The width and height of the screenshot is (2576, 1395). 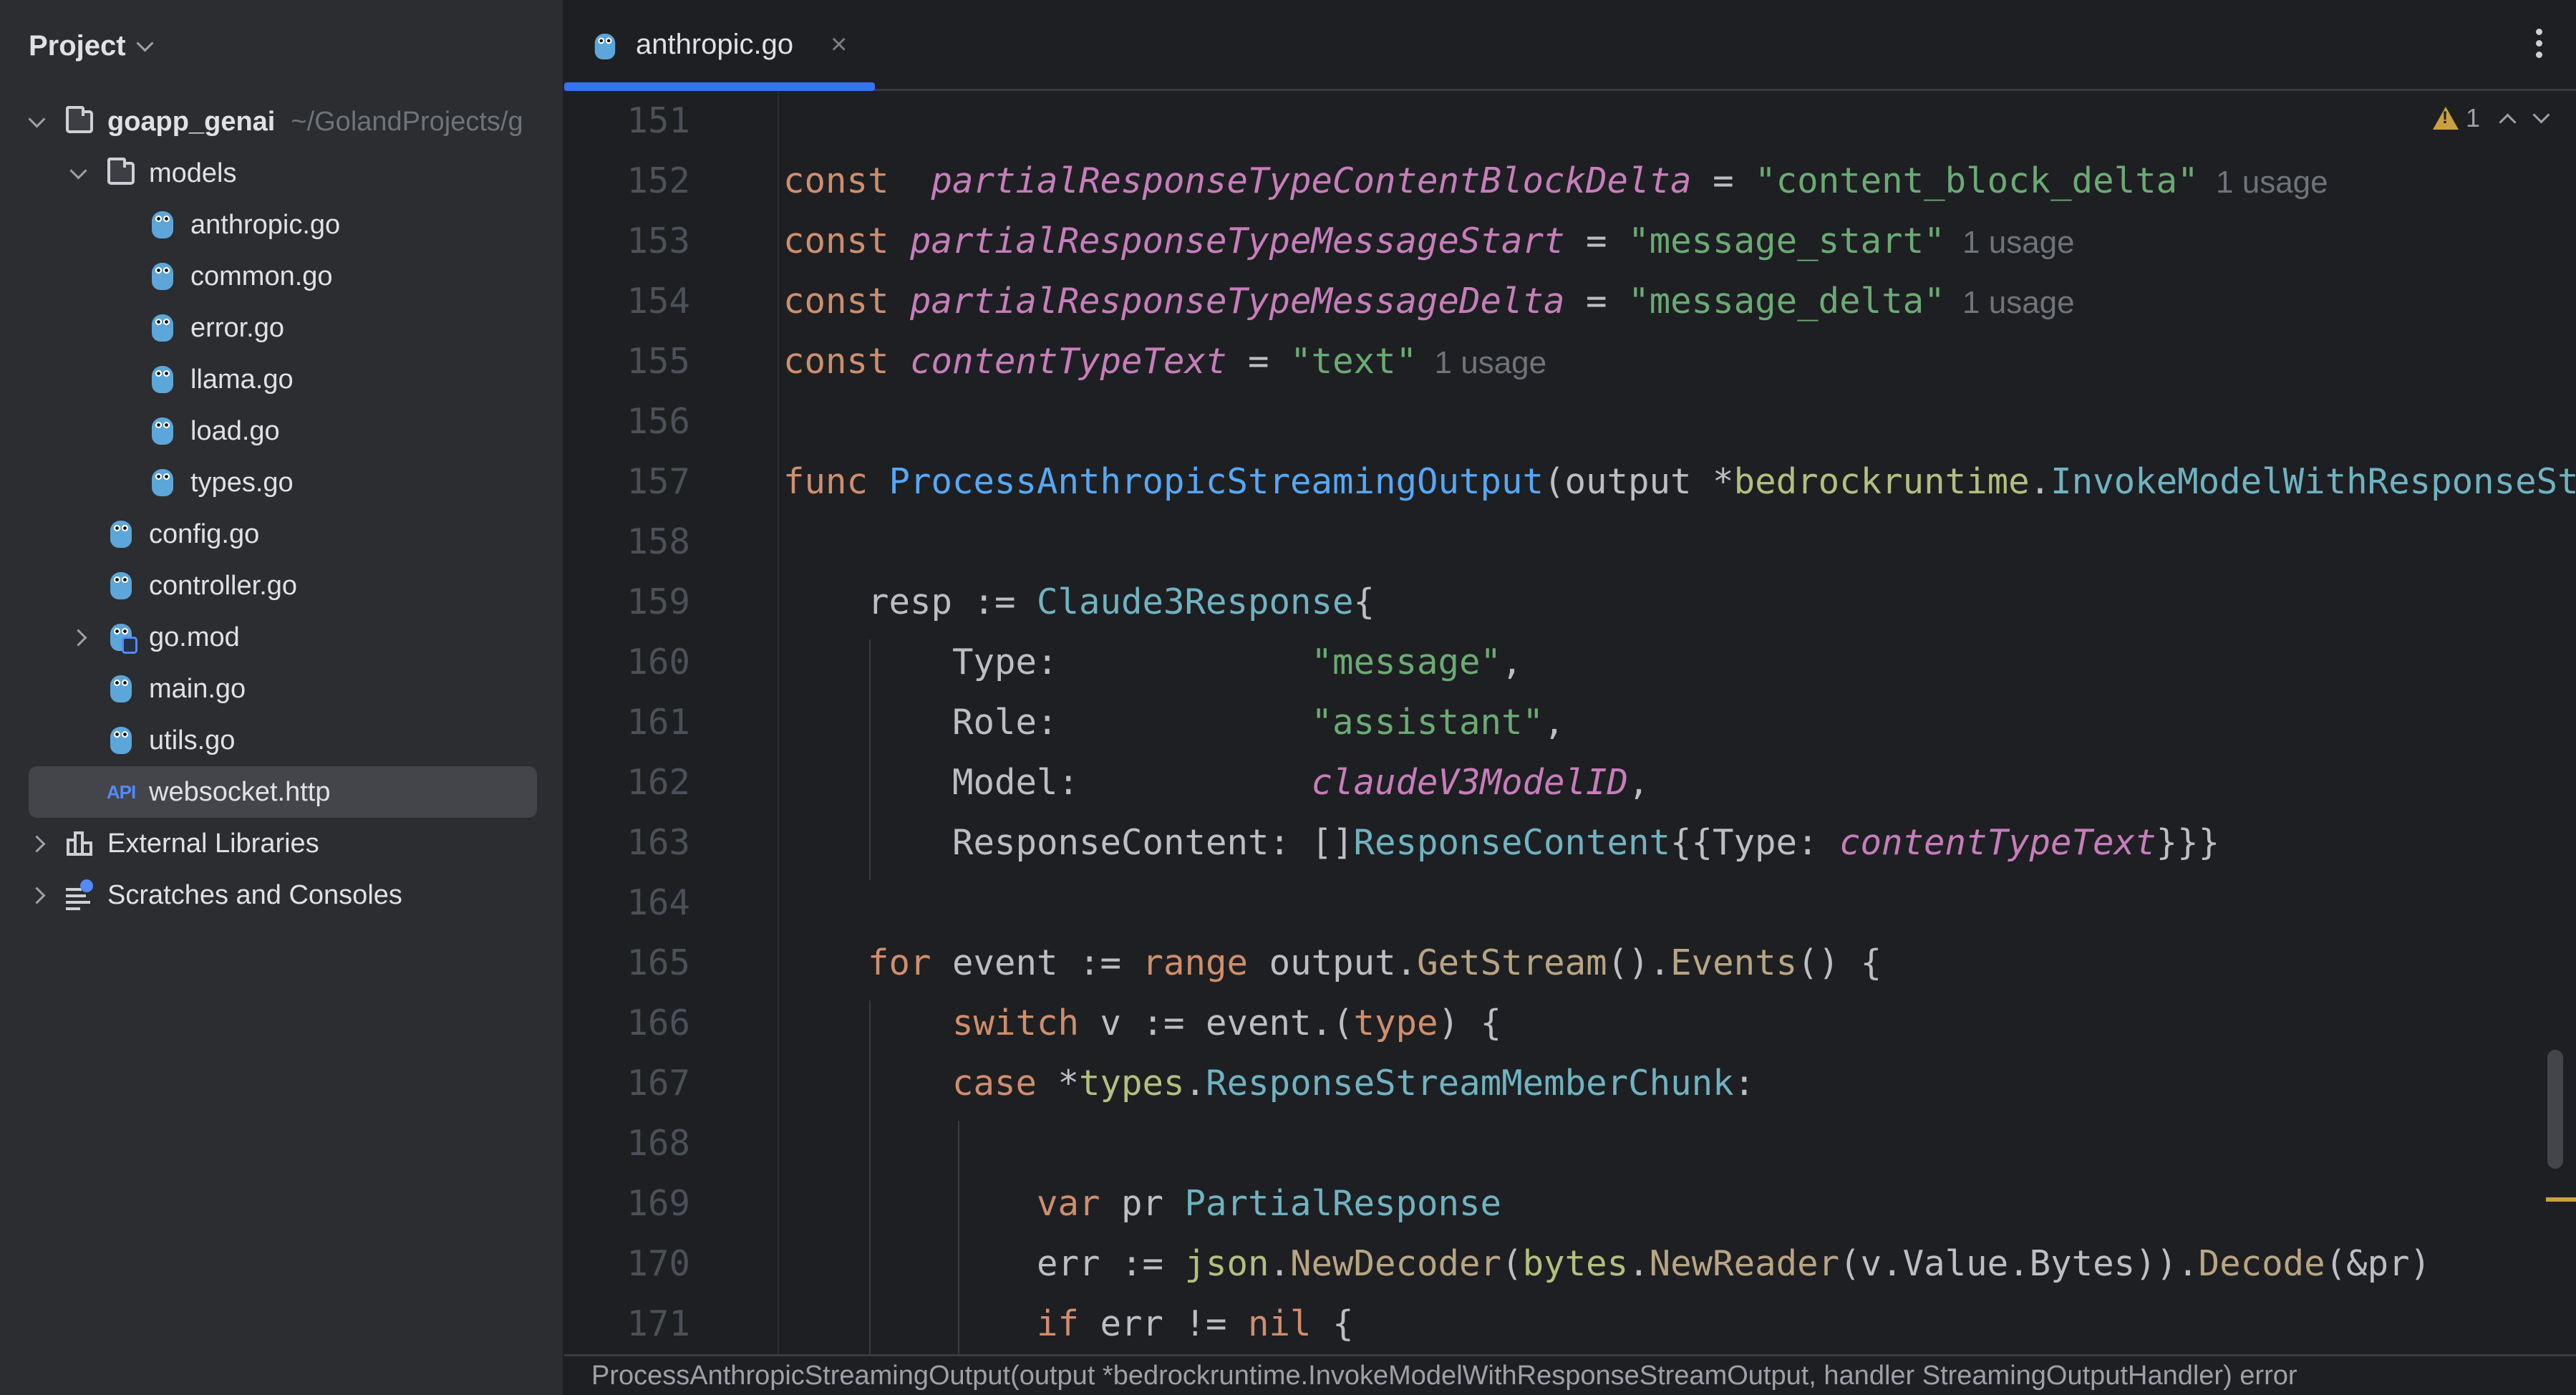 I want to click on project-view-selector: Project, so click(x=92, y=45).